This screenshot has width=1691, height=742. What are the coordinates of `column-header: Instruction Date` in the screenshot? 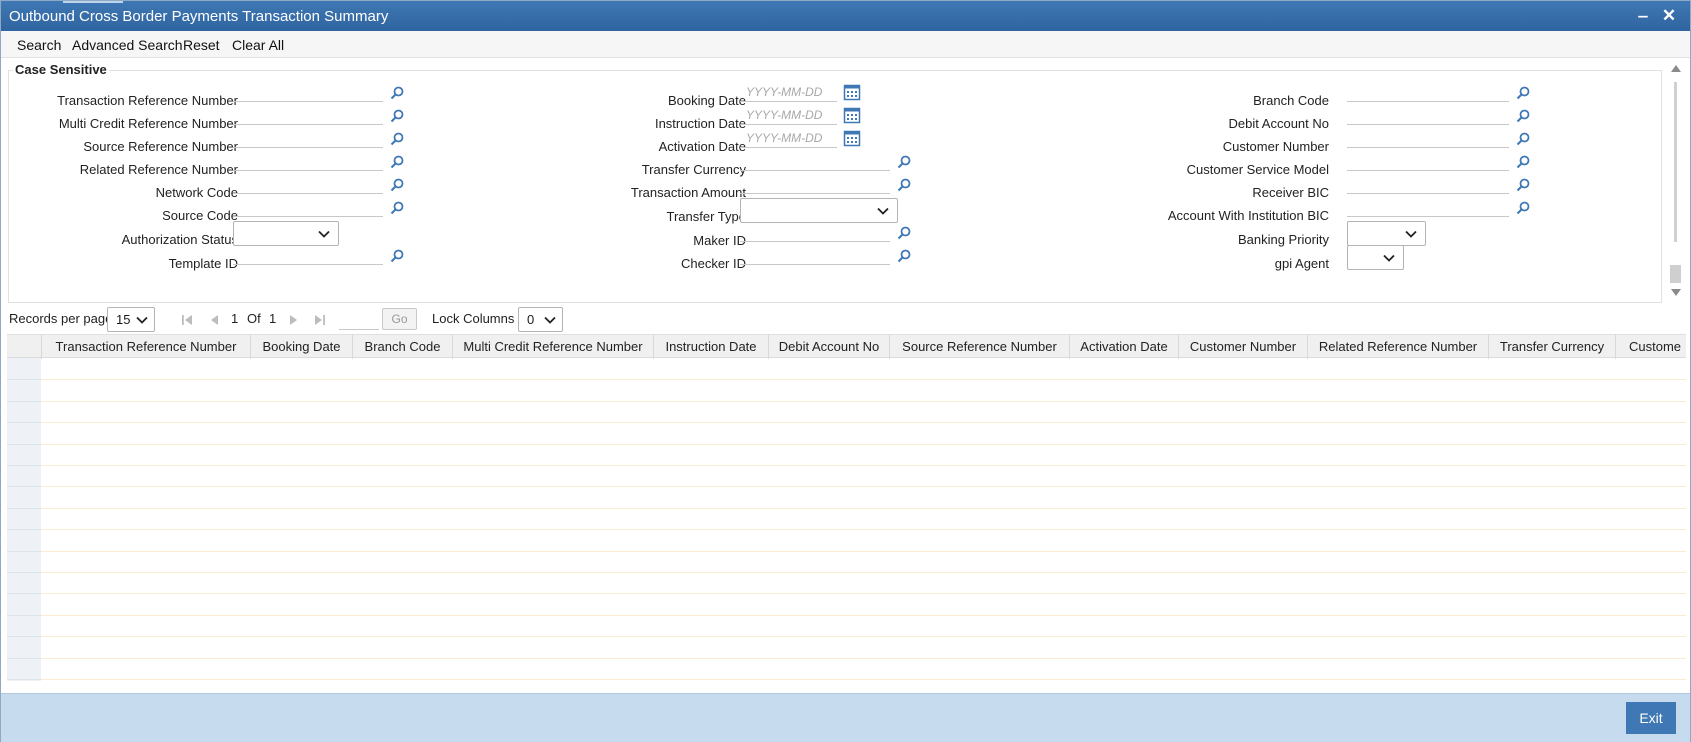 It's located at (711, 347).